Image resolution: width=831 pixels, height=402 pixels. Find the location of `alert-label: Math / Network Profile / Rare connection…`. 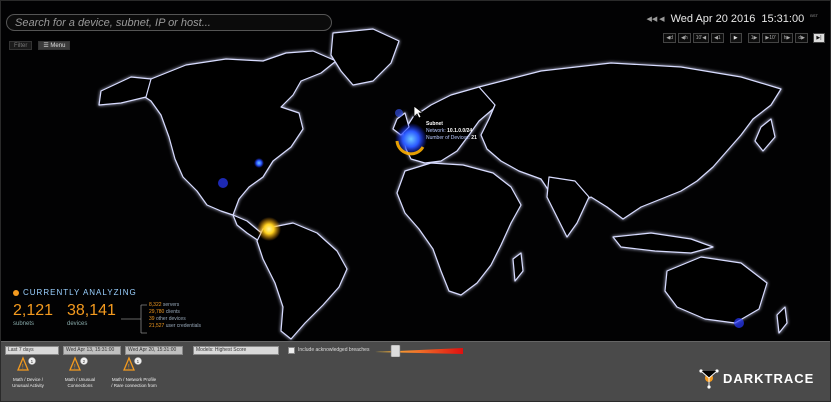

alert-label: Math / Network Profile / Rare connection… is located at coordinates (134, 382).